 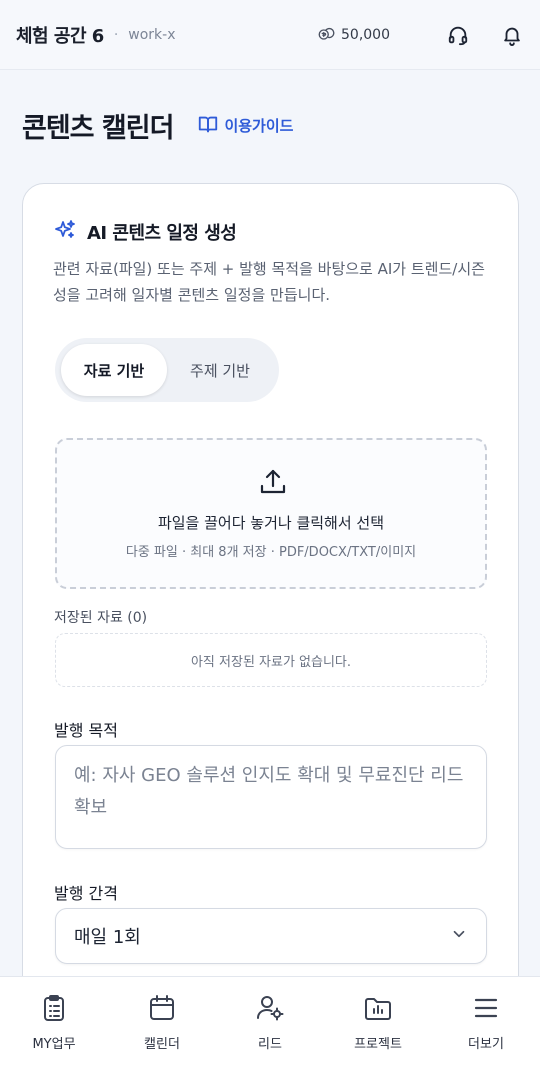 I want to click on credits-balance: 50,000, so click(x=353, y=35).